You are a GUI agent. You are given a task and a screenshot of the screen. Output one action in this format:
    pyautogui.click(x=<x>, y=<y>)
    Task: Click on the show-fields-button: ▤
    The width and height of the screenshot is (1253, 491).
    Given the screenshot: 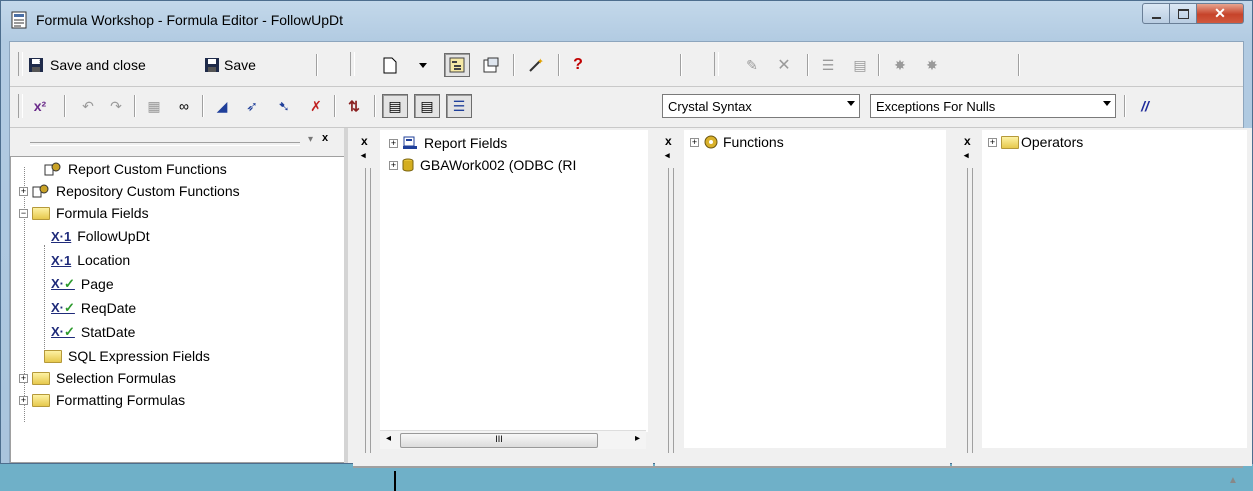 What is the action you would take?
    pyautogui.click(x=395, y=106)
    